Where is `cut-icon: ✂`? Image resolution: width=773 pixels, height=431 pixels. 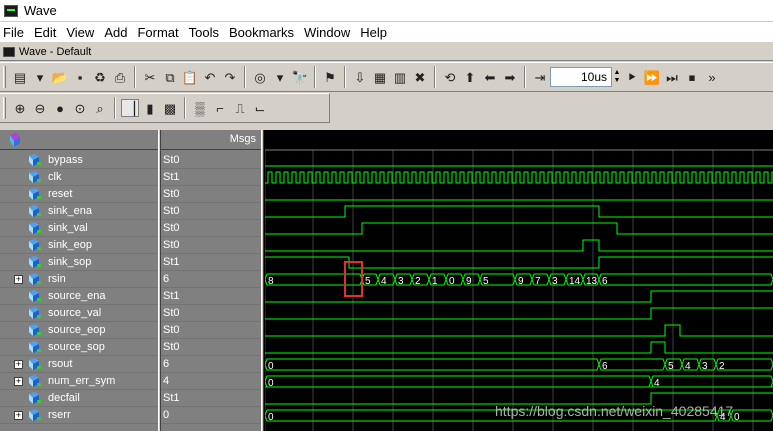 cut-icon: ✂ is located at coordinates (150, 77).